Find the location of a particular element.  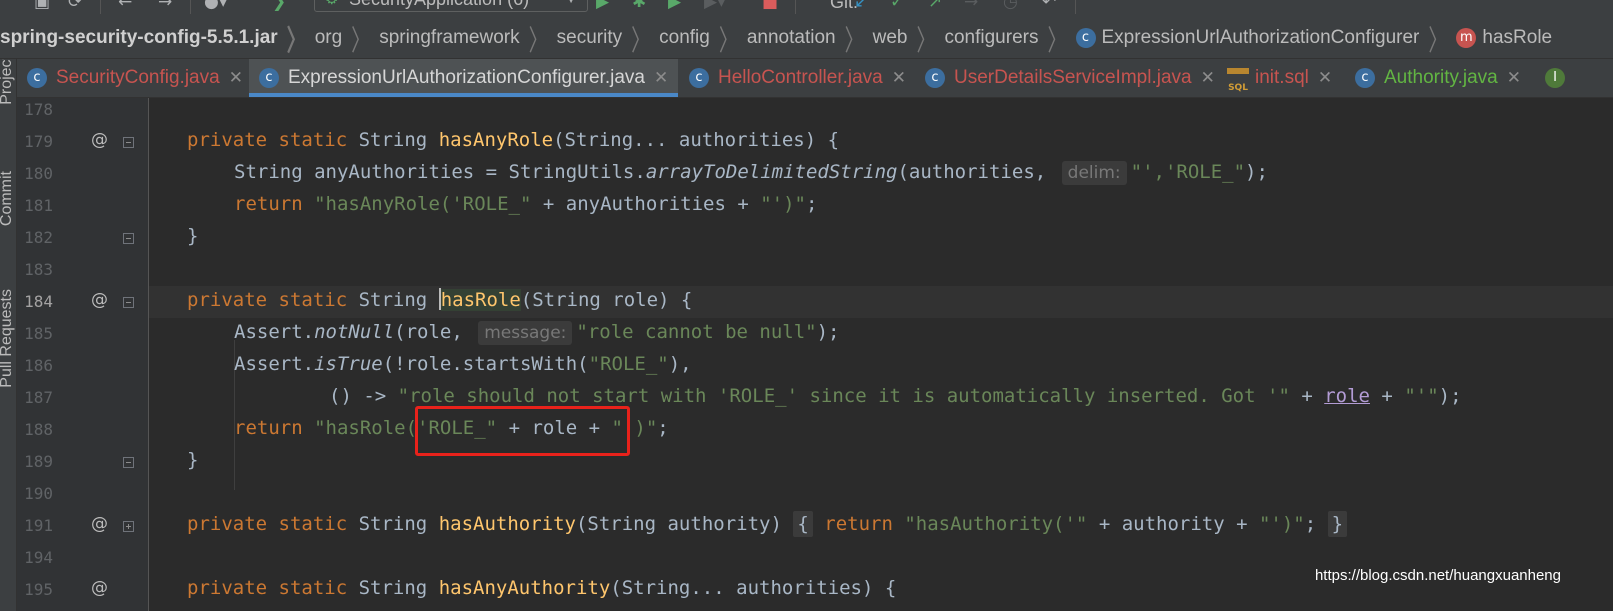

parameter-hint: message: is located at coordinates (525, 333).